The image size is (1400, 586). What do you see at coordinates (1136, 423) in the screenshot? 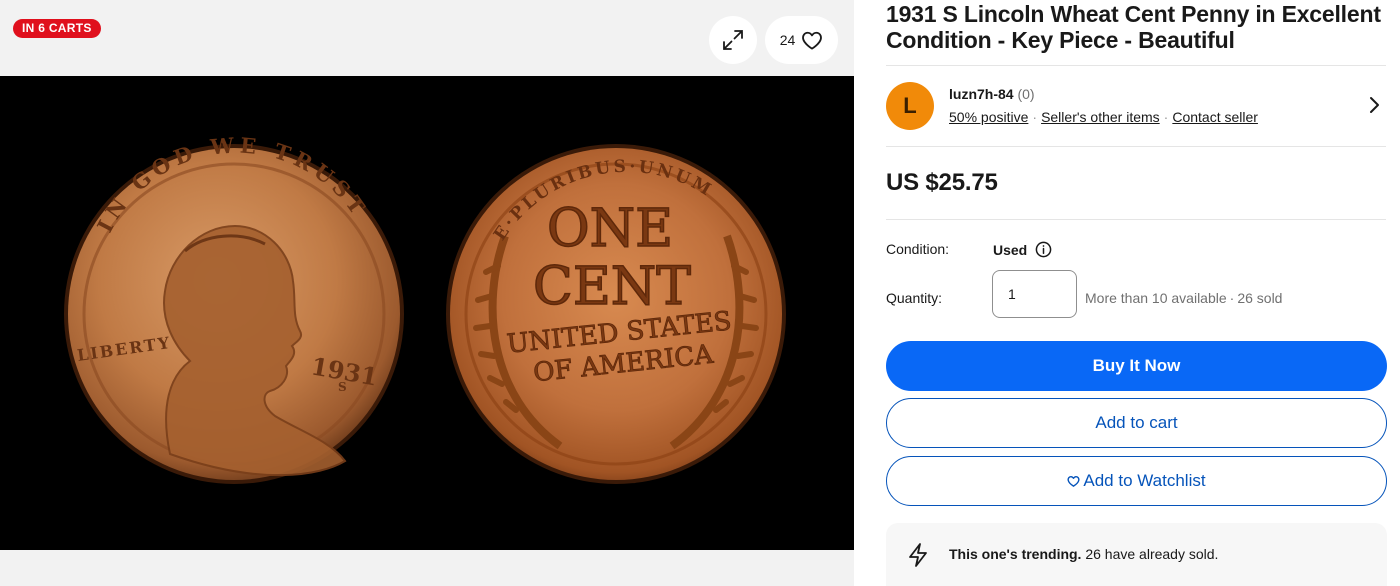
I see `add-to-cart-button: Add to cart` at bounding box center [1136, 423].